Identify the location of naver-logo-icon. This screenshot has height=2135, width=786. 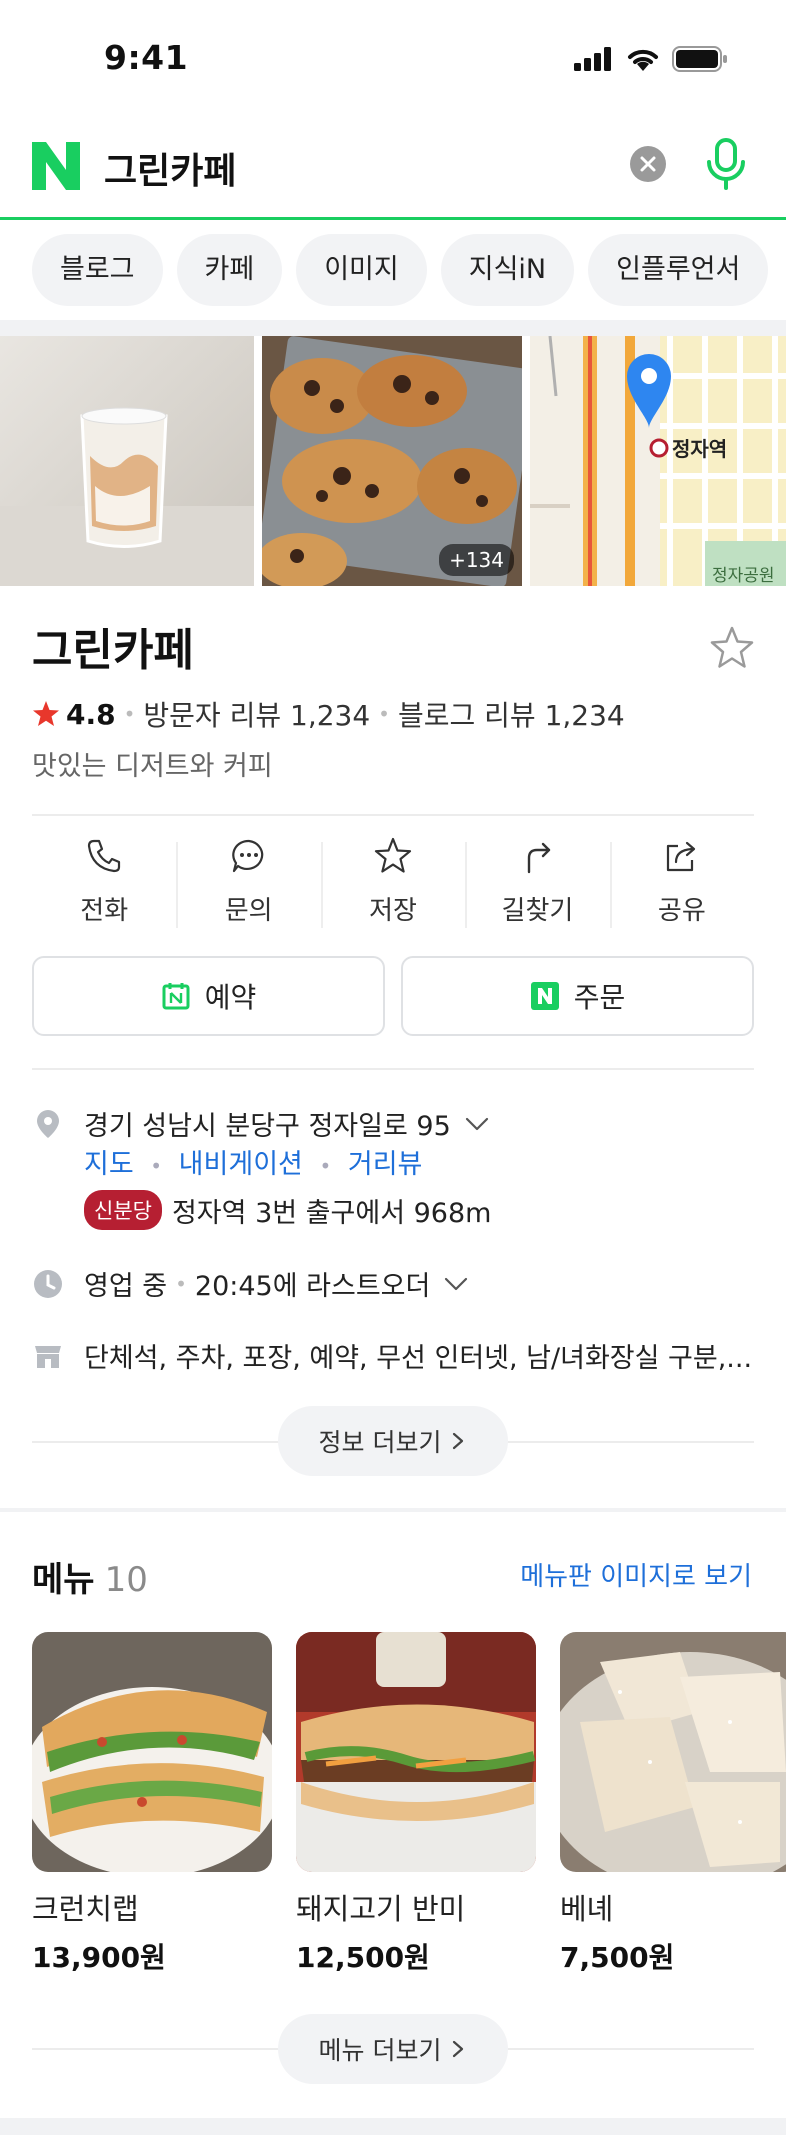
(56, 166).